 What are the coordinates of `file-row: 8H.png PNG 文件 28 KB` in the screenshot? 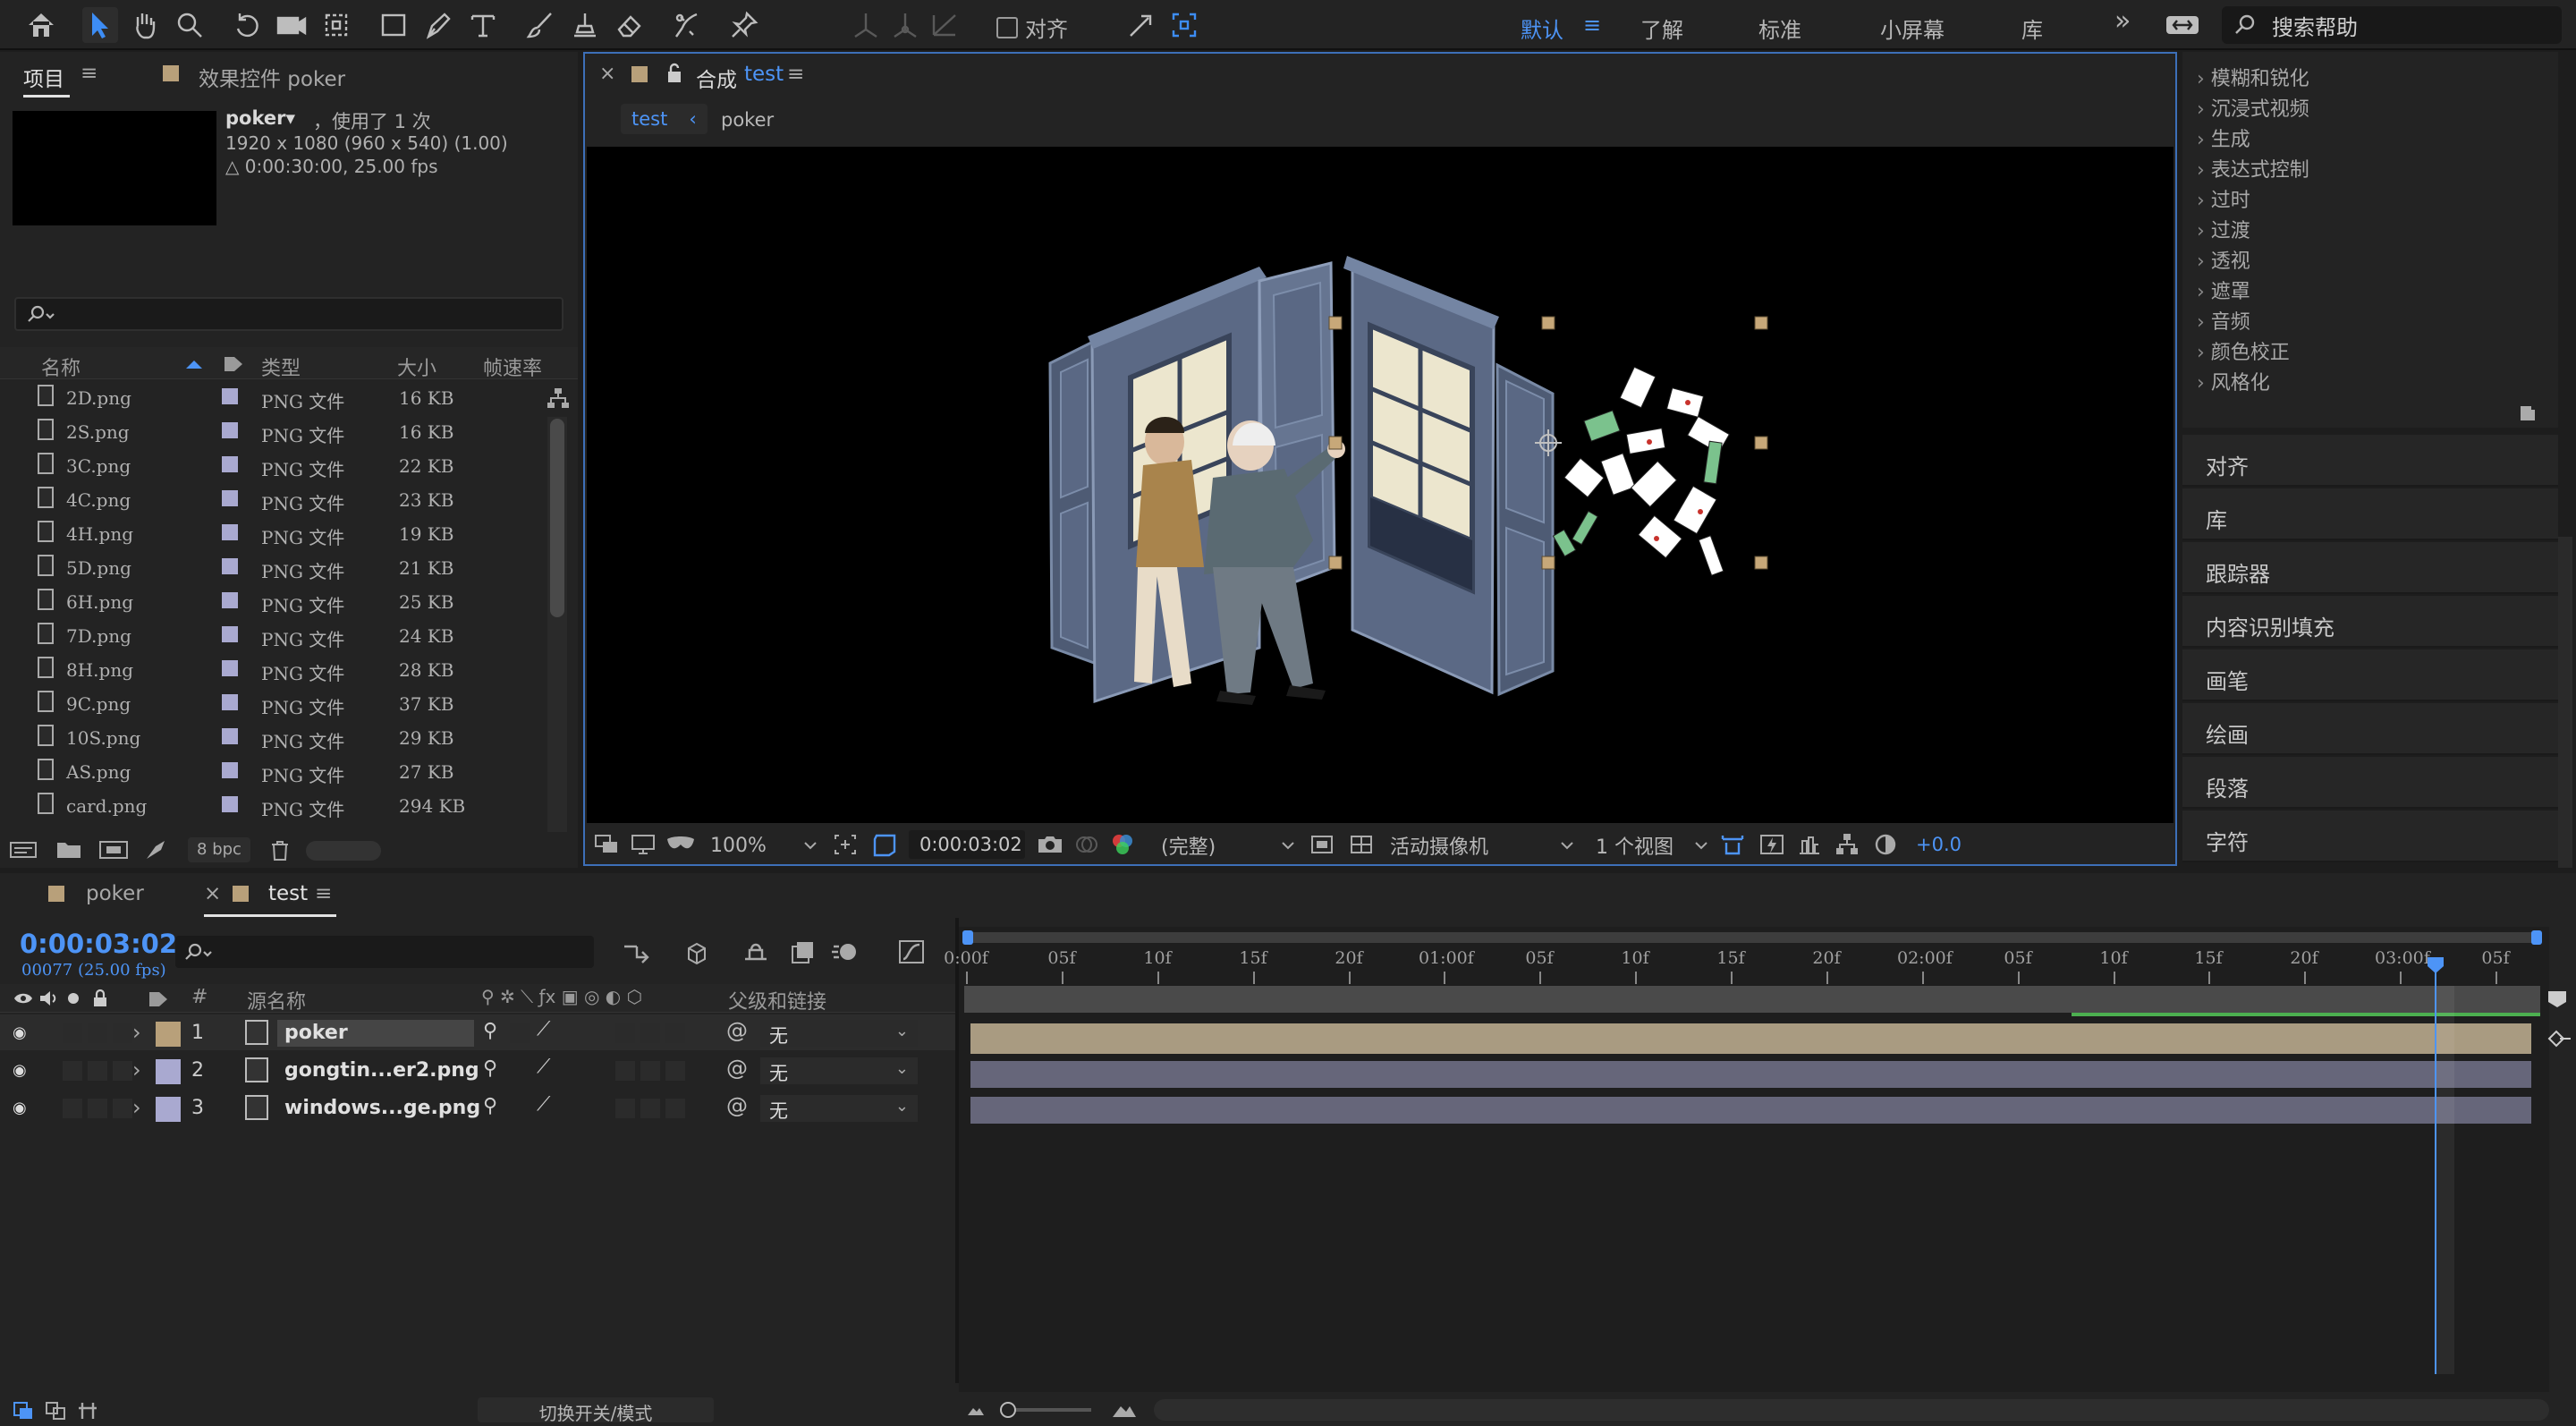 It's located at (273, 668).